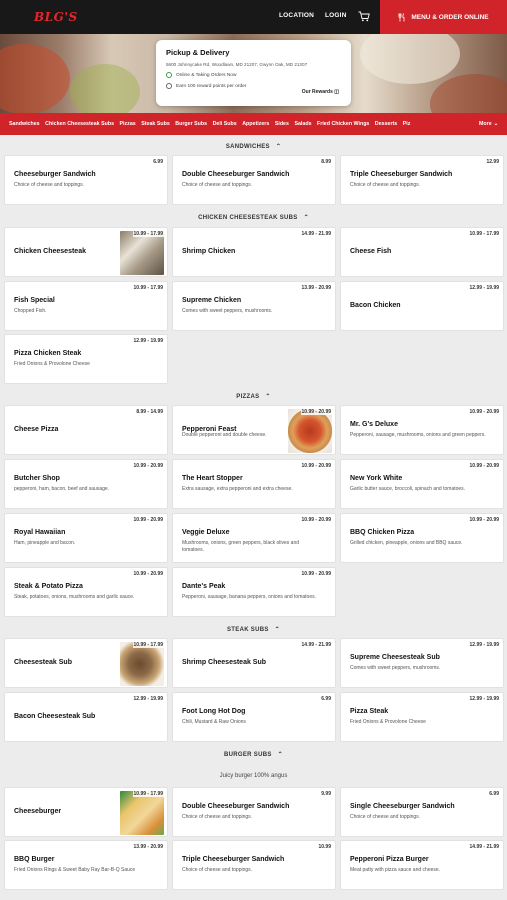 The width and height of the screenshot is (507, 900). Describe the element at coordinates (48, 353) in the screenshot. I see `item-name: Pizza Chicken Steak` at that location.